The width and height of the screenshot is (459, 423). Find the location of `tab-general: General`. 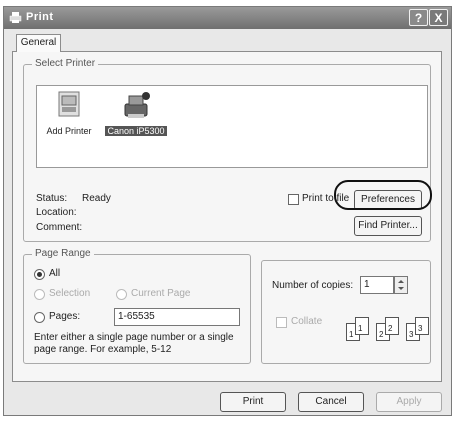

tab-general: General is located at coordinates (38, 43).